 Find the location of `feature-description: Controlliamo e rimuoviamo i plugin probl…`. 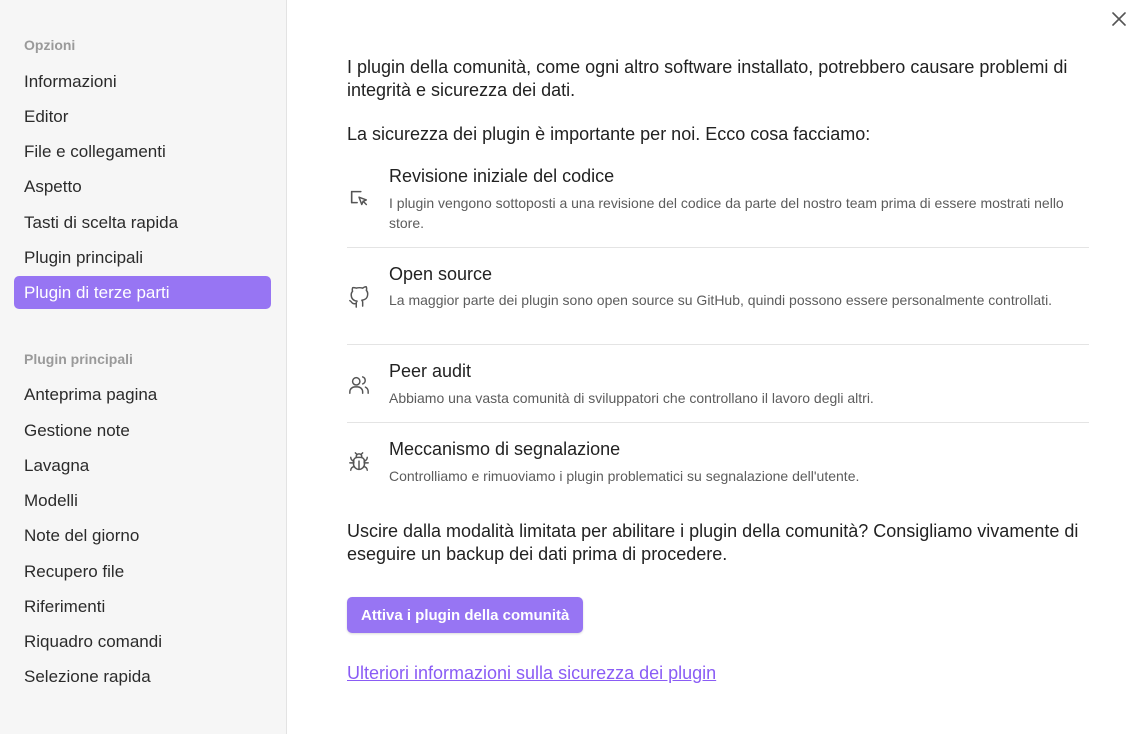

feature-description: Controlliamo e rimuoviamo i plugin probl… is located at coordinates (624, 476).